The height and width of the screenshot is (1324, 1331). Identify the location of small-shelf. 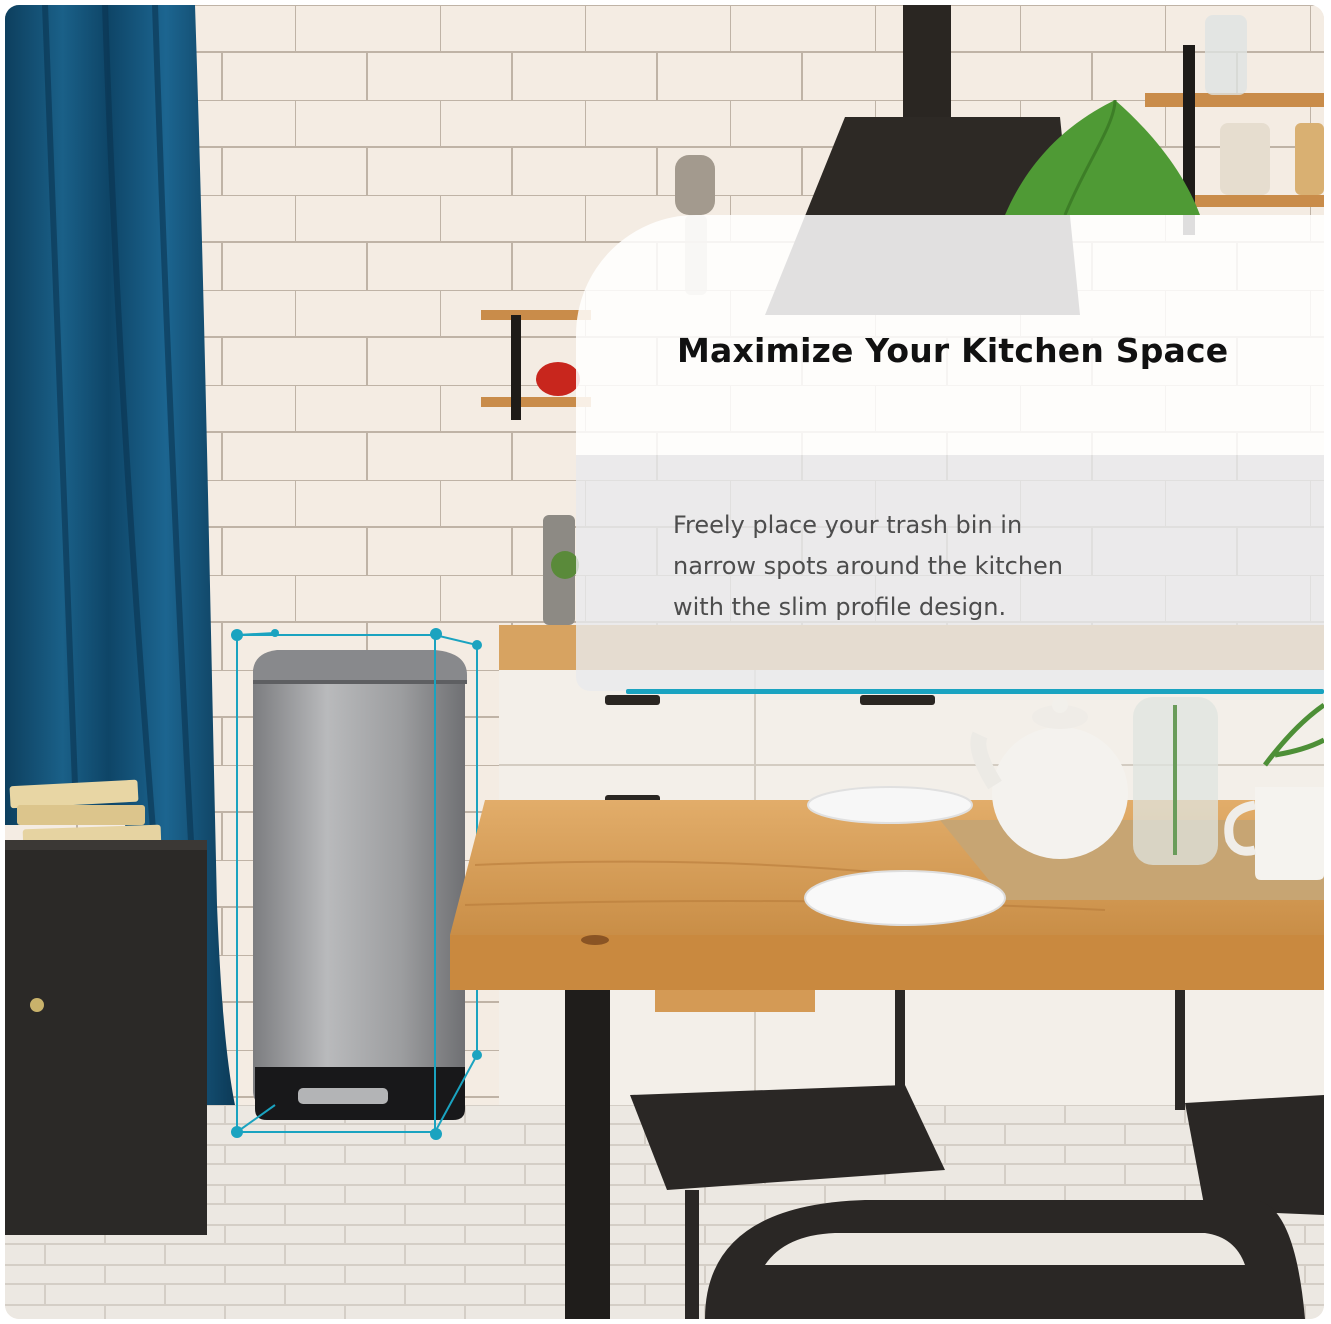
(536, 315).